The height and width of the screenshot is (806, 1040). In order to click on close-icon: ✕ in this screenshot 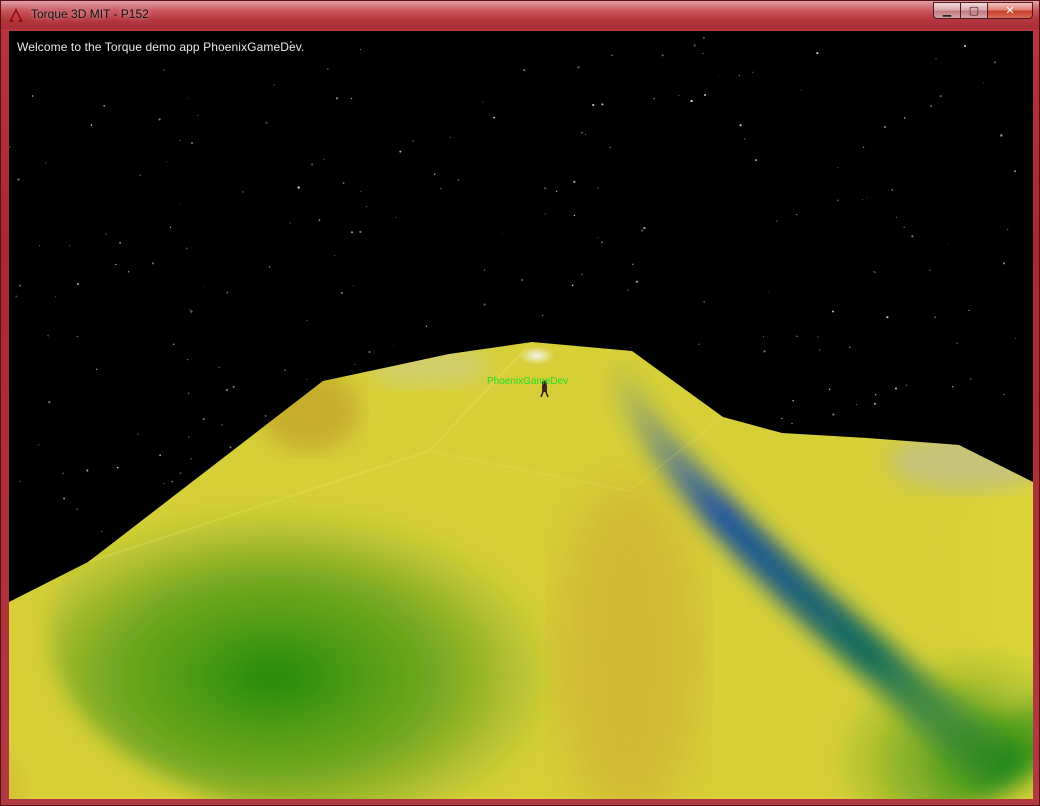, I will do `click(1010, 10)`.